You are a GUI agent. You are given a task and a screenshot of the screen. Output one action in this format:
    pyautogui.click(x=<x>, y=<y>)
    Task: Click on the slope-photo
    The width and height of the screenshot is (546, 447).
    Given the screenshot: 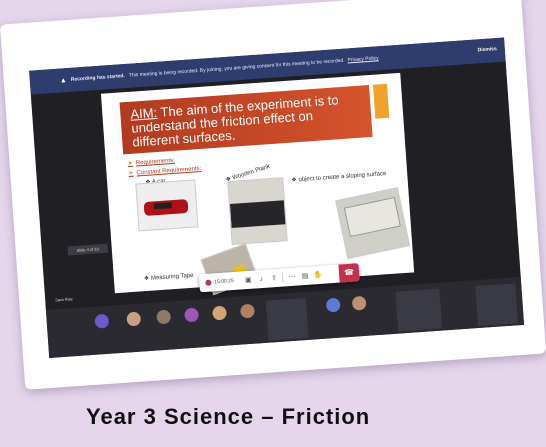 What is the action you would take?
    pyautogui.click(x=373, y=223)
    